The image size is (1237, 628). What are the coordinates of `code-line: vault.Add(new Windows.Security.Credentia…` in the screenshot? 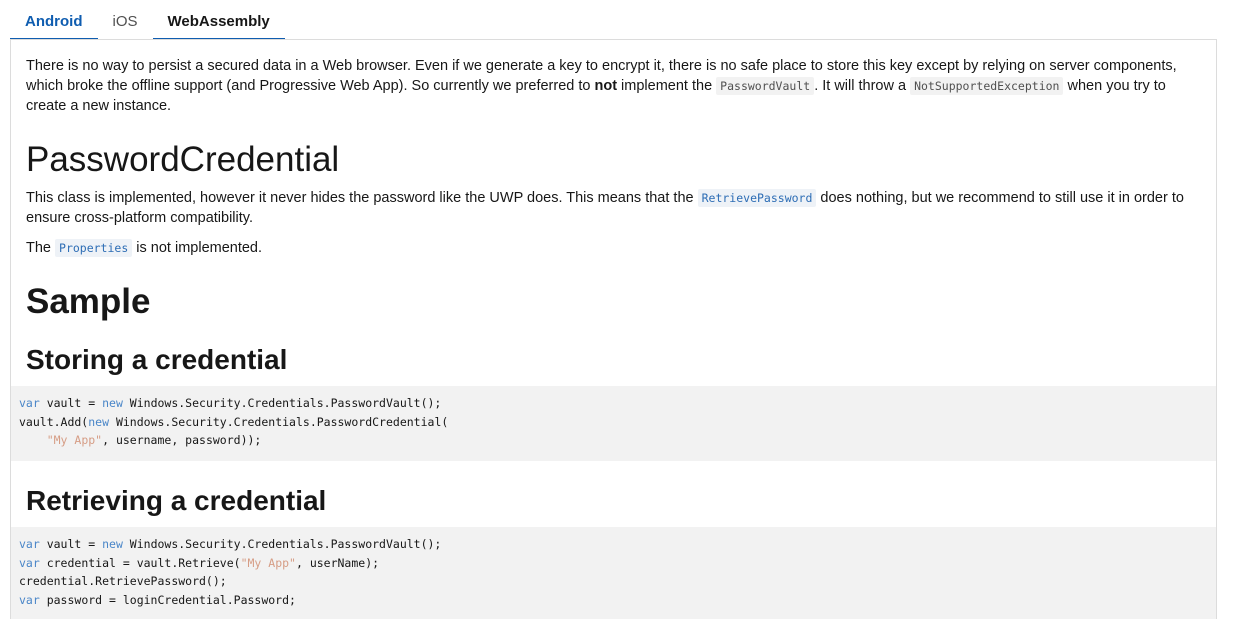 It's located at (613, 422).